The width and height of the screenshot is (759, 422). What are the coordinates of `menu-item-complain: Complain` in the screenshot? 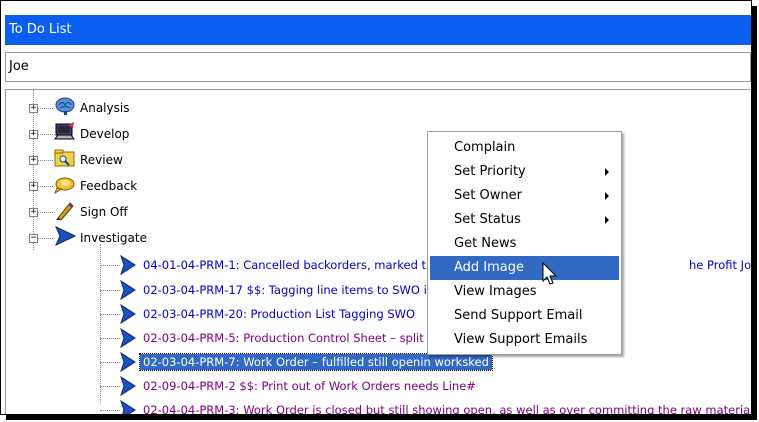 It's located at (524, 148).